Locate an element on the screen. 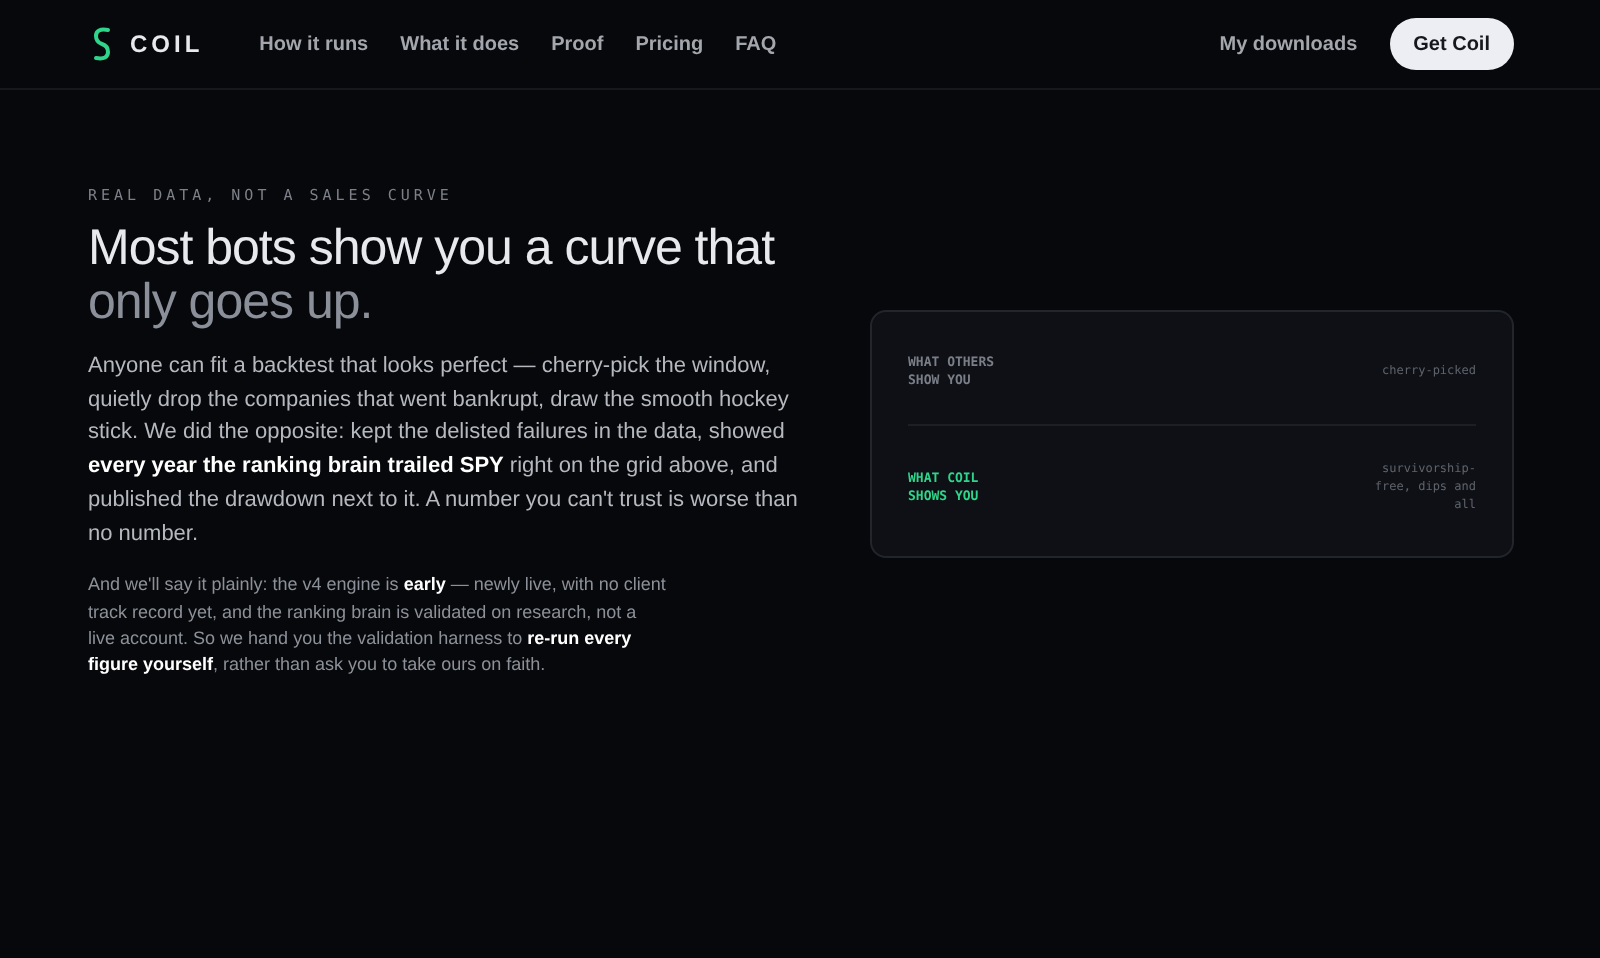 The width and height of the screenshot is (1600, 958). nav-link: Proof is located at coordinates (577, 44).